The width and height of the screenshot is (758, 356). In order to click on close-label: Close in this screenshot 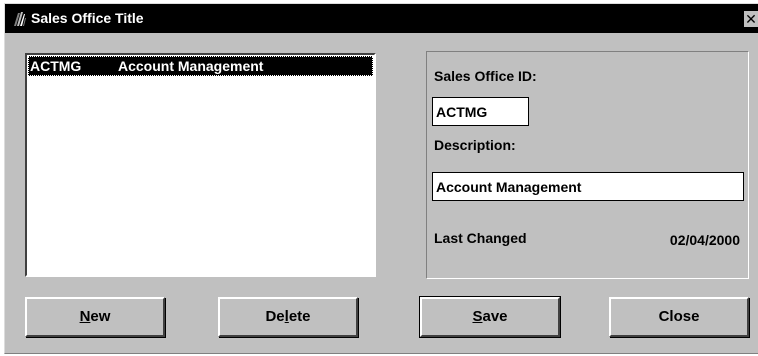, I will do `click(679, 316)`.